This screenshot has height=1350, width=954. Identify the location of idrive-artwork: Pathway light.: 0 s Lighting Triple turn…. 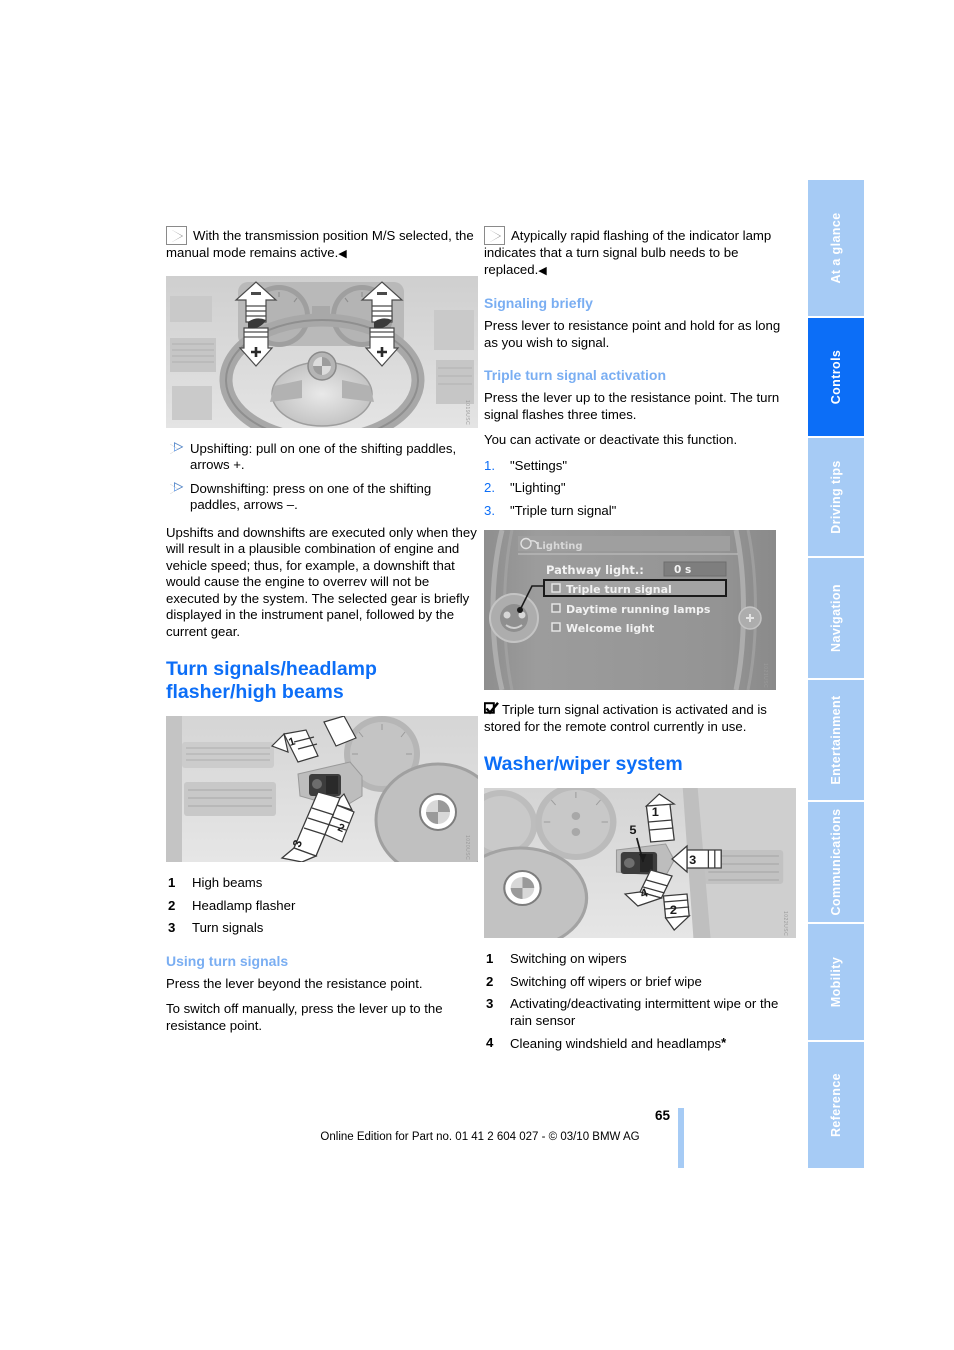
(630, 610).